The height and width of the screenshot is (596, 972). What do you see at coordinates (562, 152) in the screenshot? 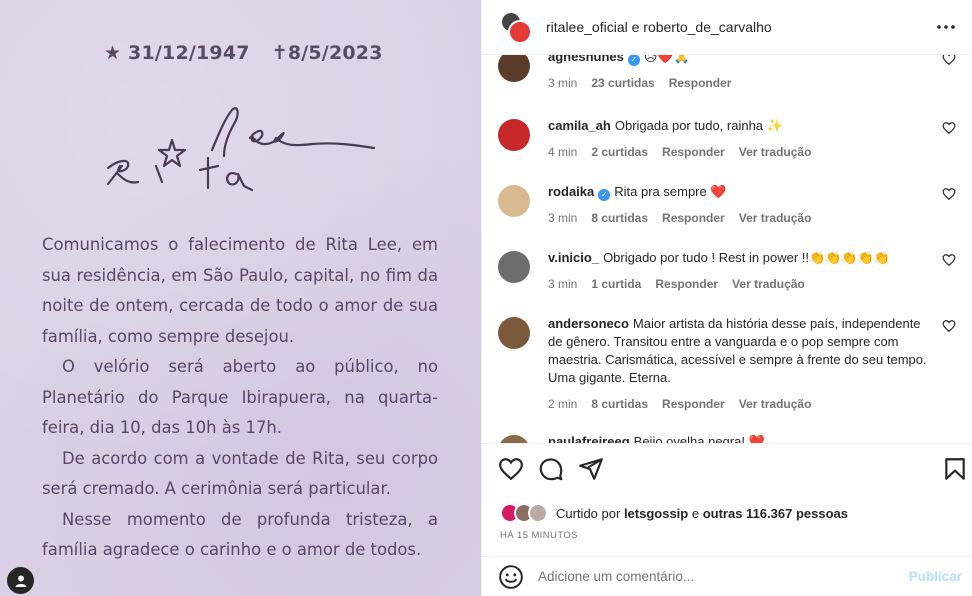
I see `comment-time: 4 min` at bounding box center [562, 152].